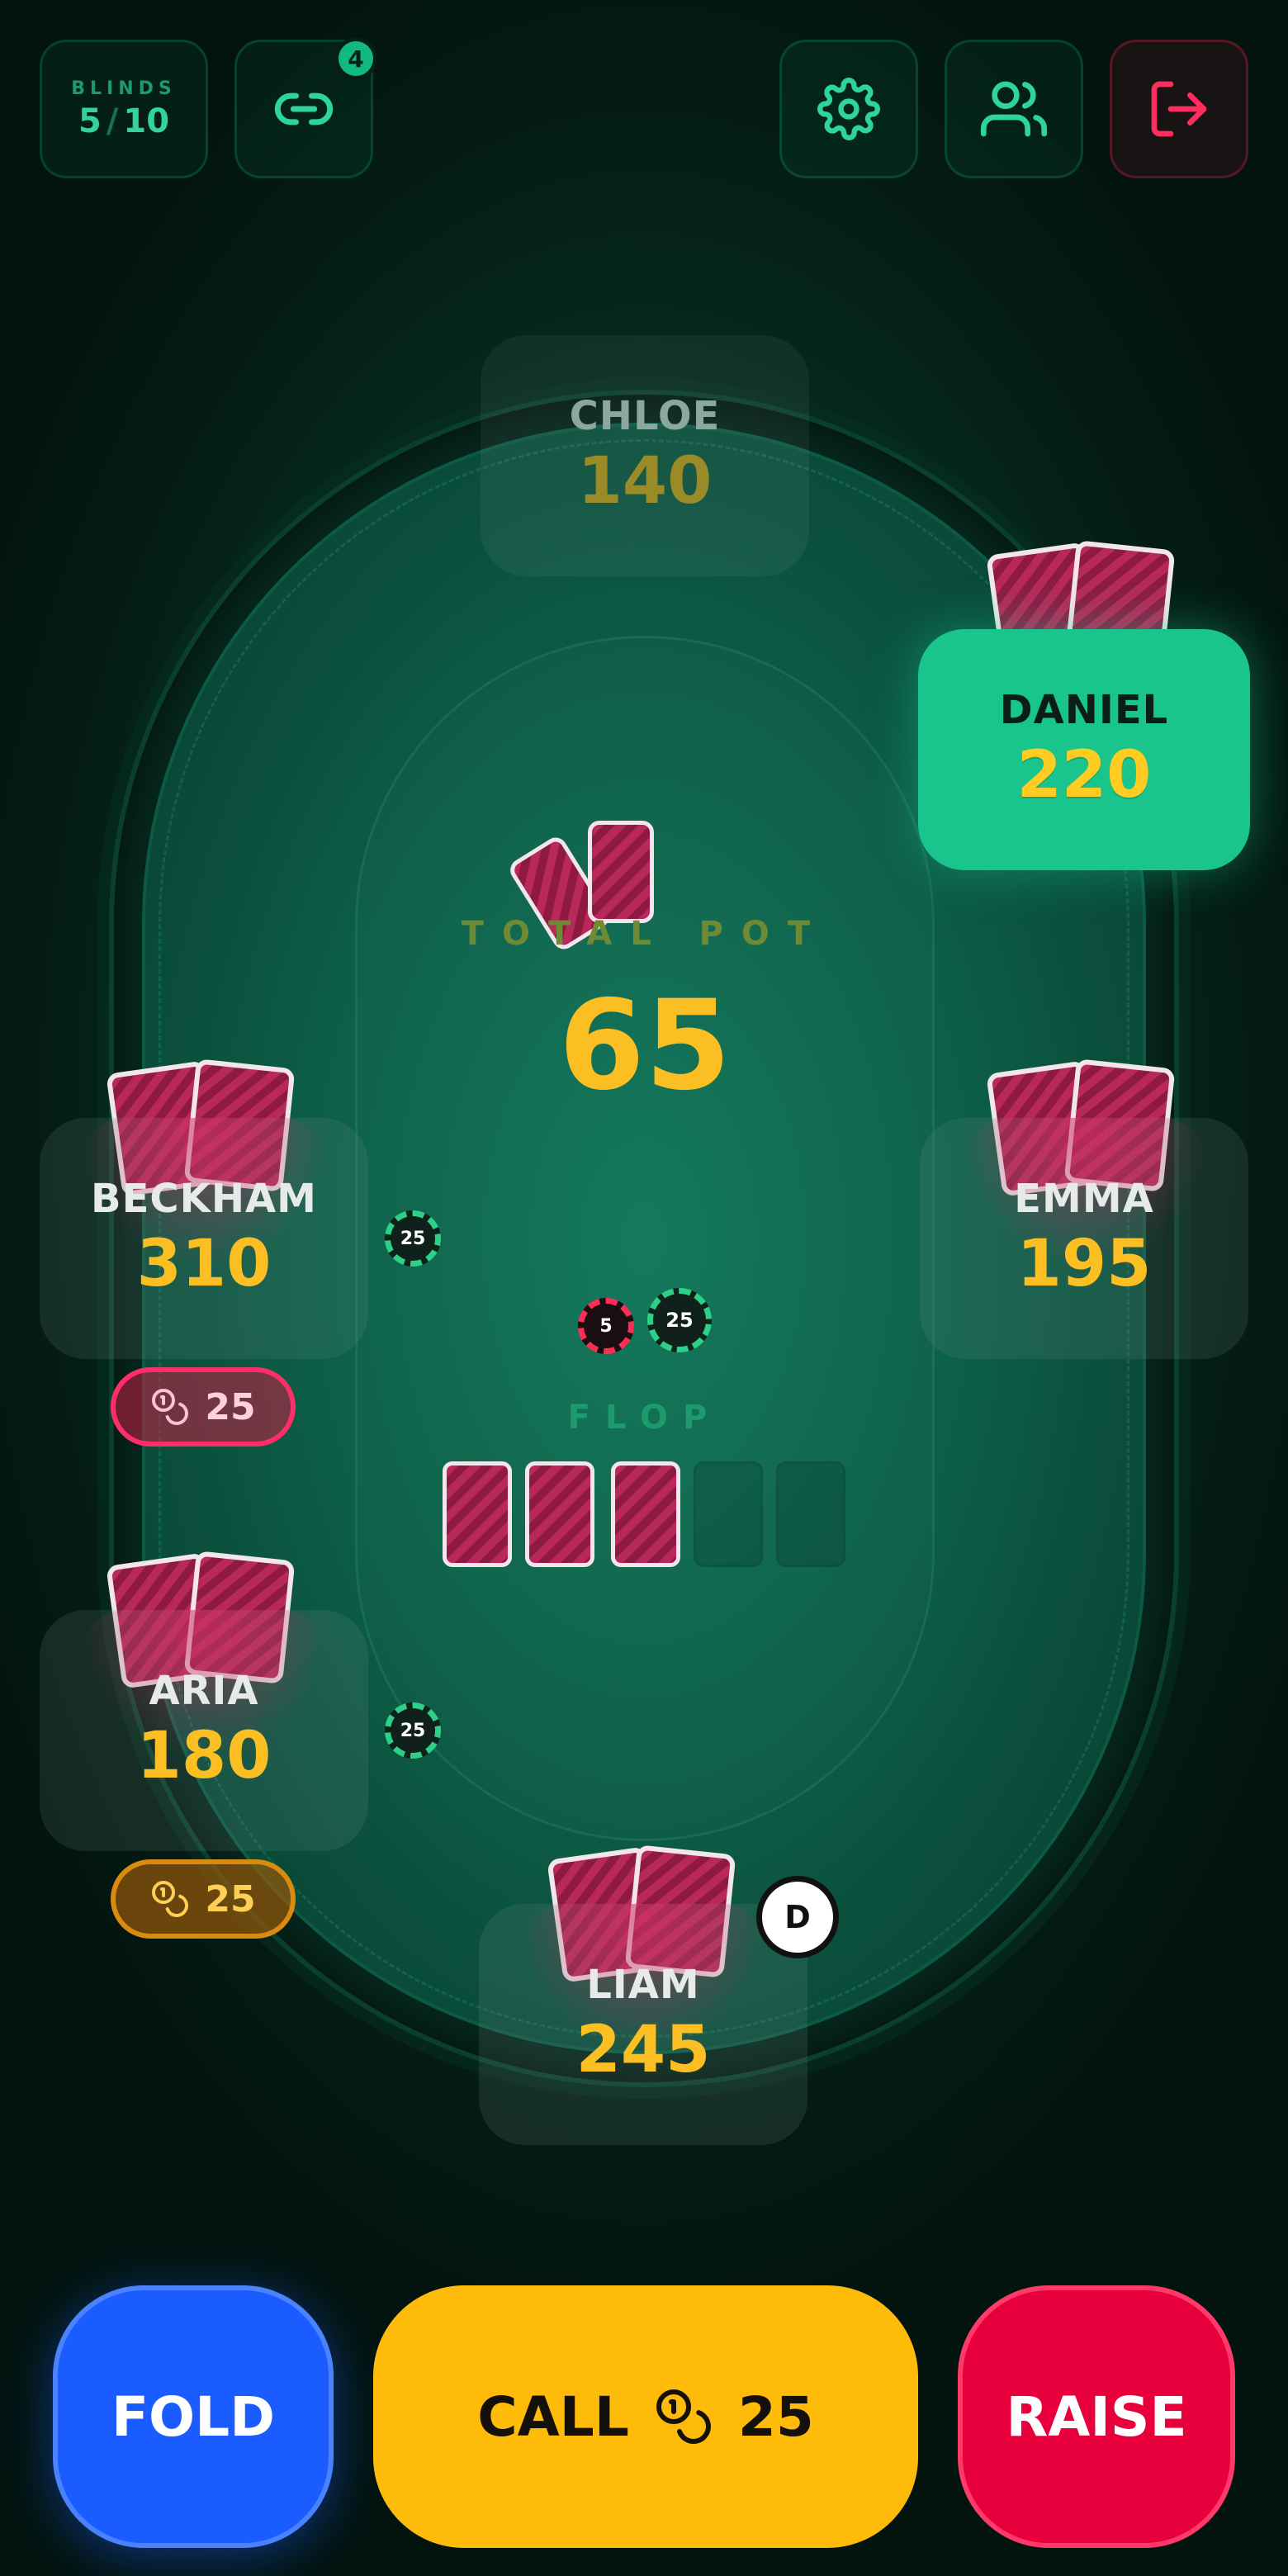  I want to click on street-label: FLOP, so click(644, 1418).